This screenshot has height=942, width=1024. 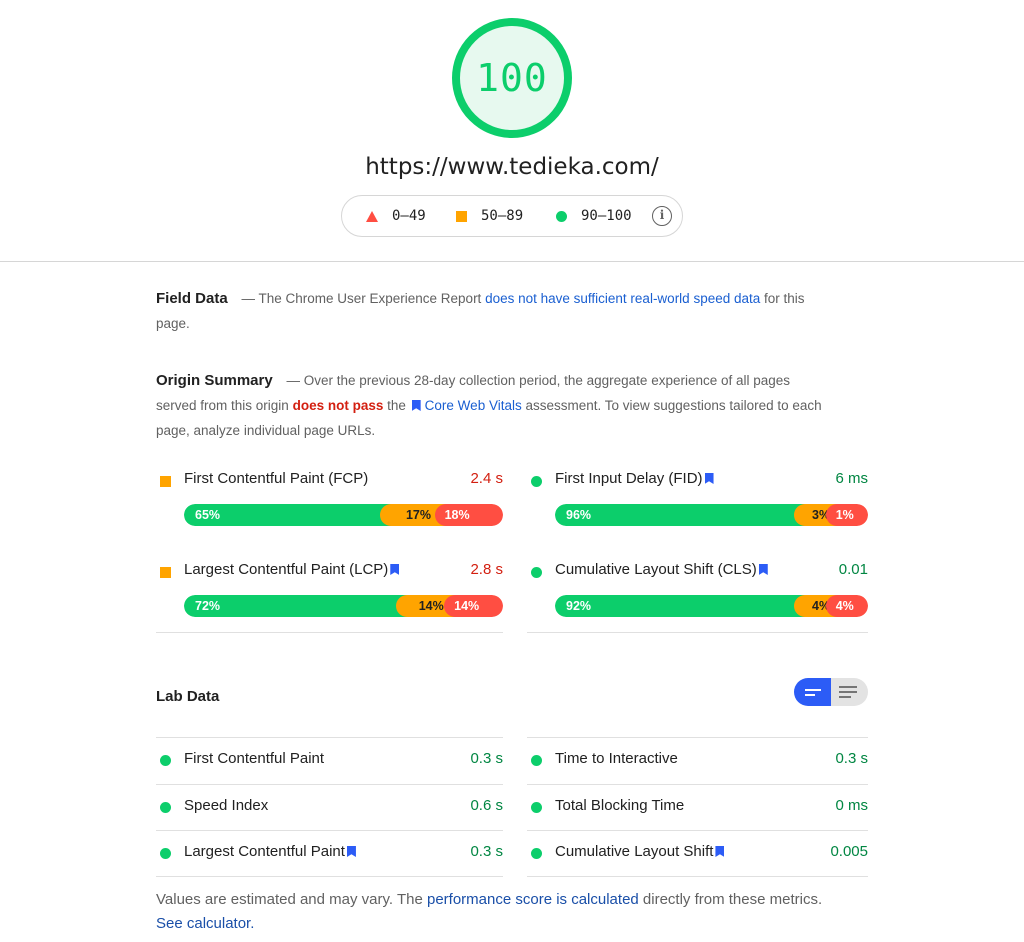 I want to click on lab-data-title: Lab Data, so click(x=188, y=696).